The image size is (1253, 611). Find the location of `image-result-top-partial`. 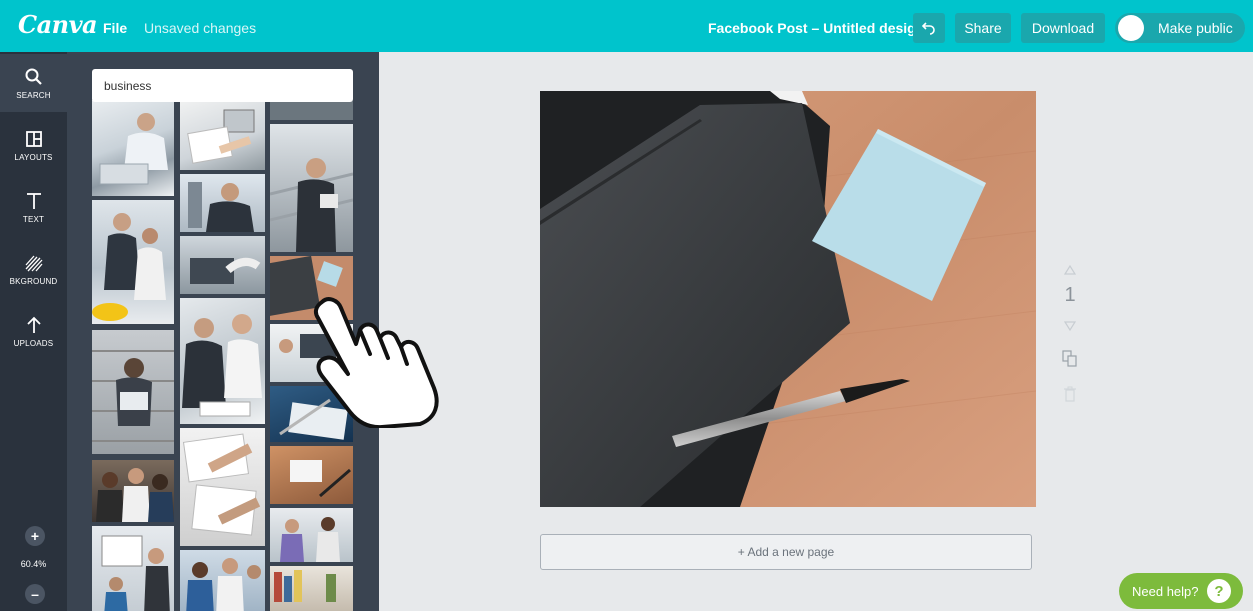

image-result-top-partial is located at coordinates (311, 110).